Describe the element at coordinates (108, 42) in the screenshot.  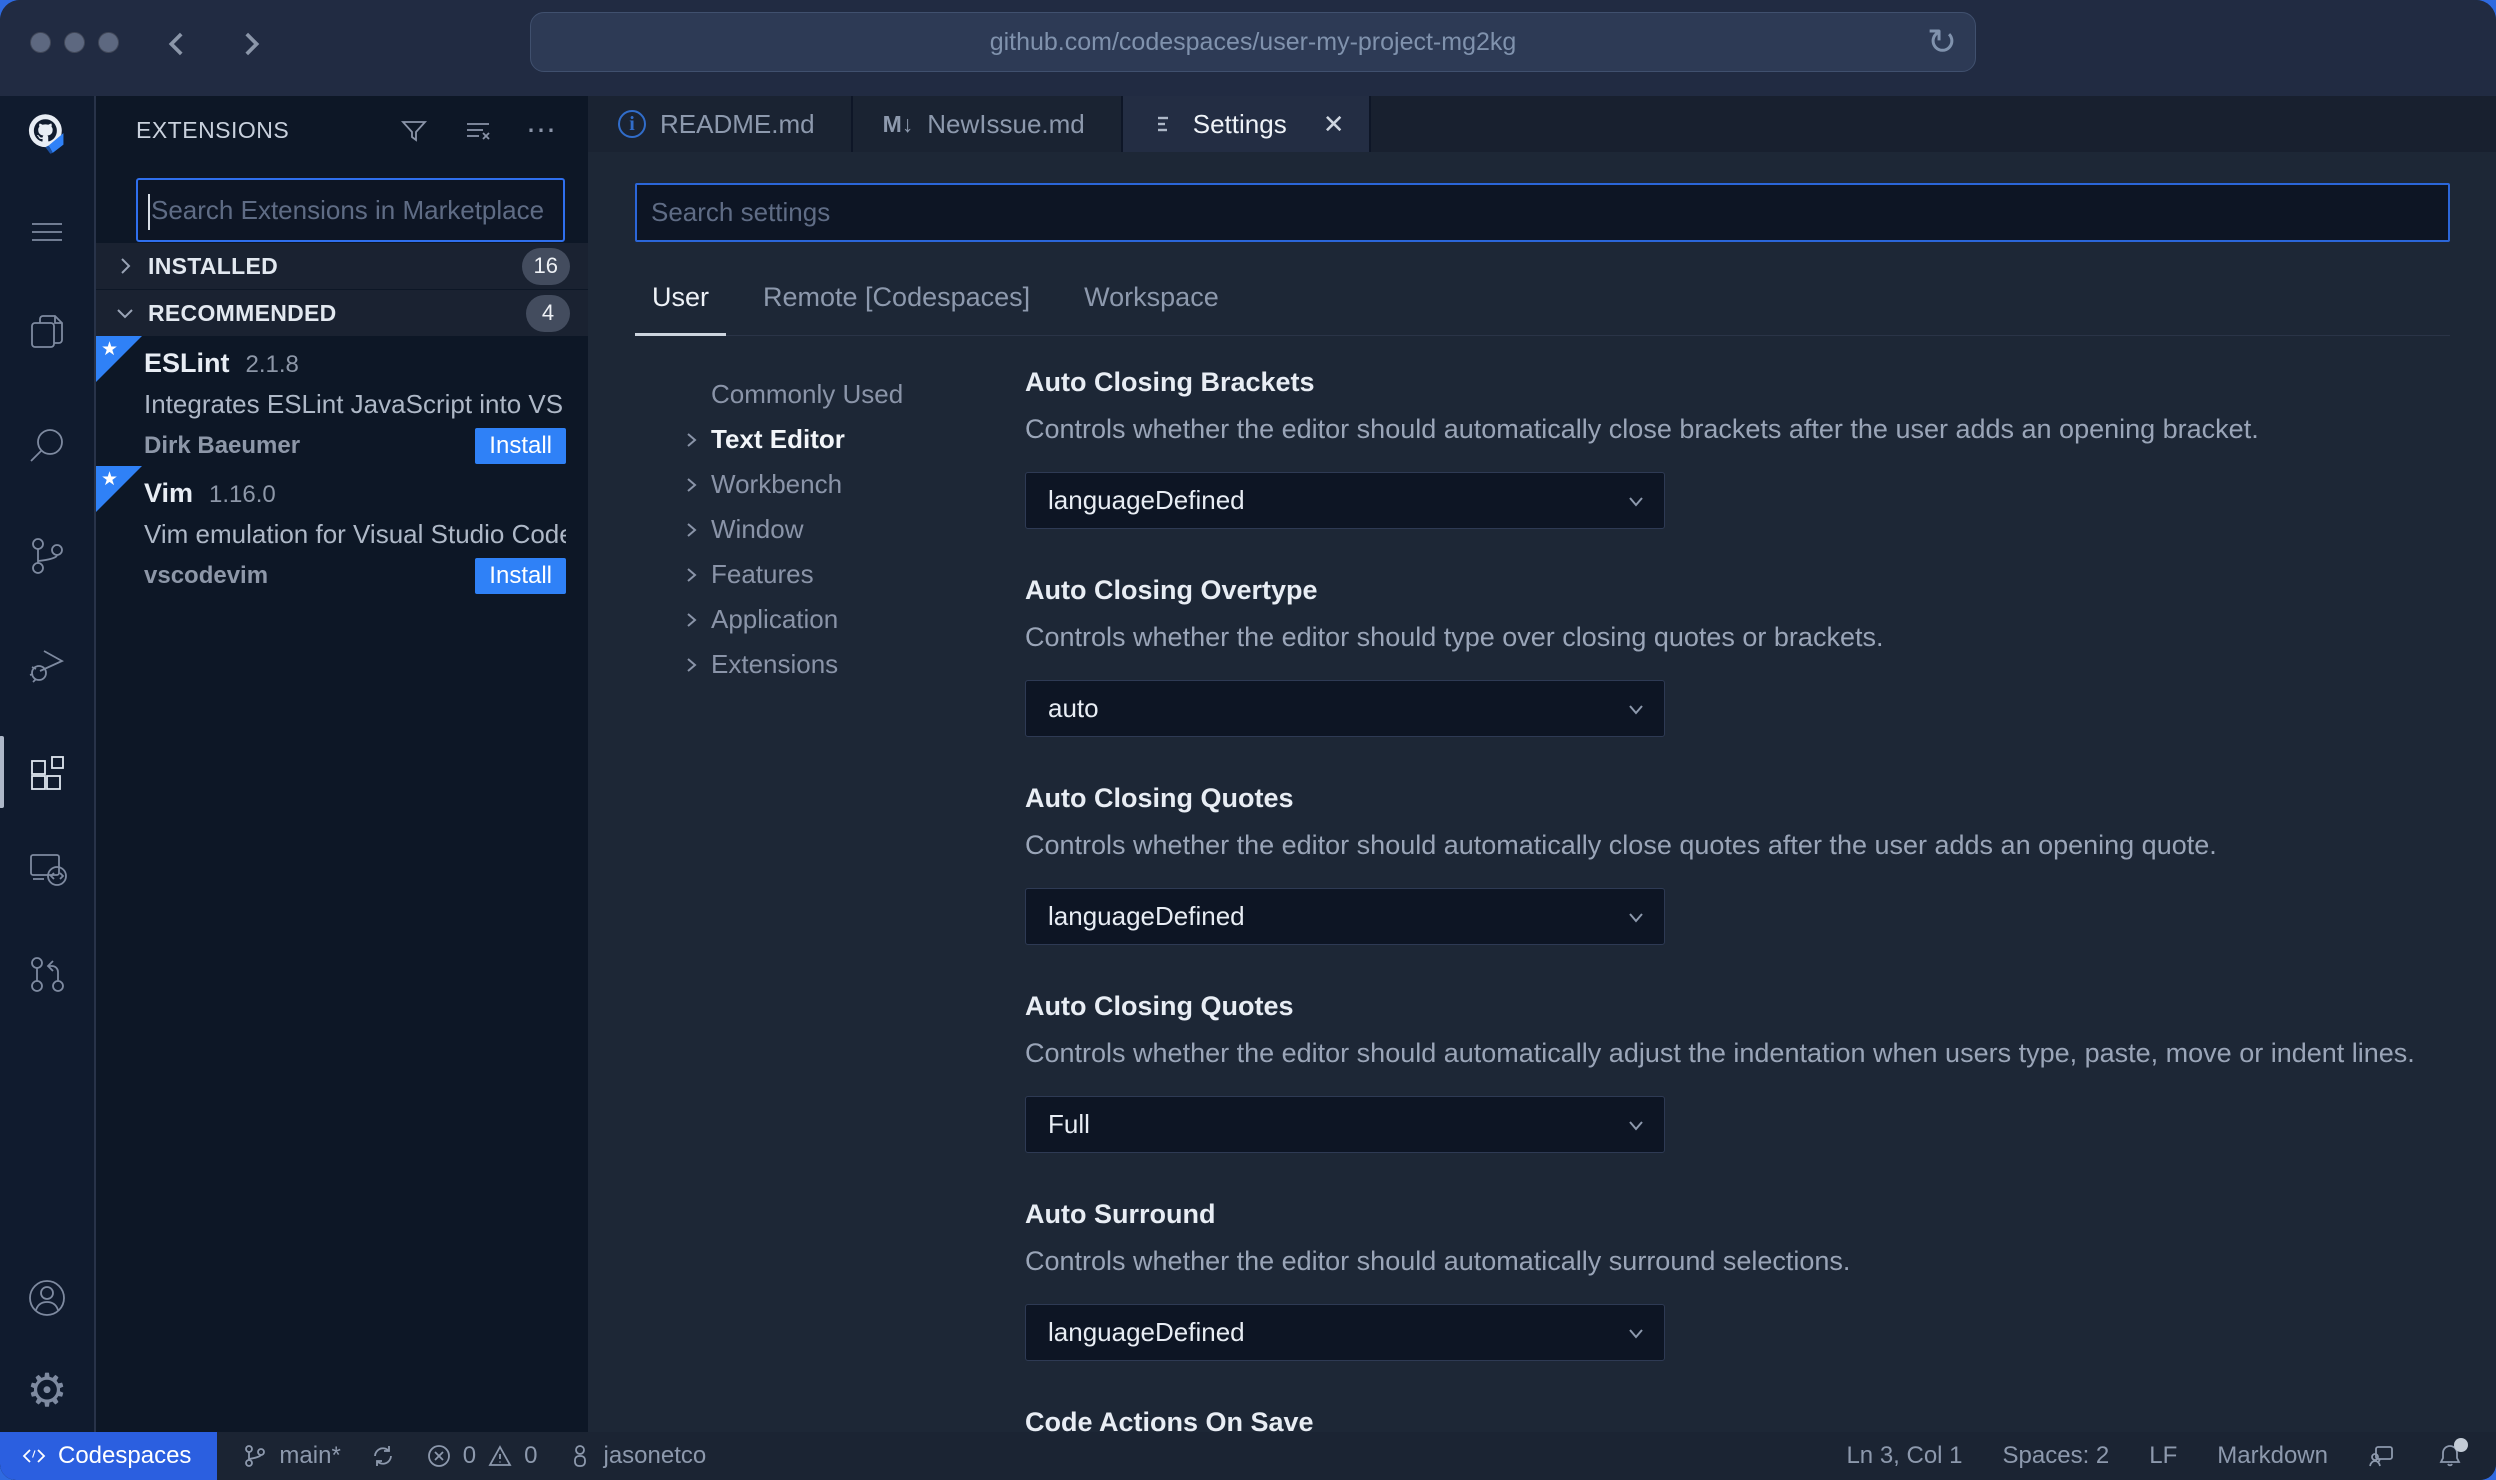
I see `zoom-window-button` at that location.